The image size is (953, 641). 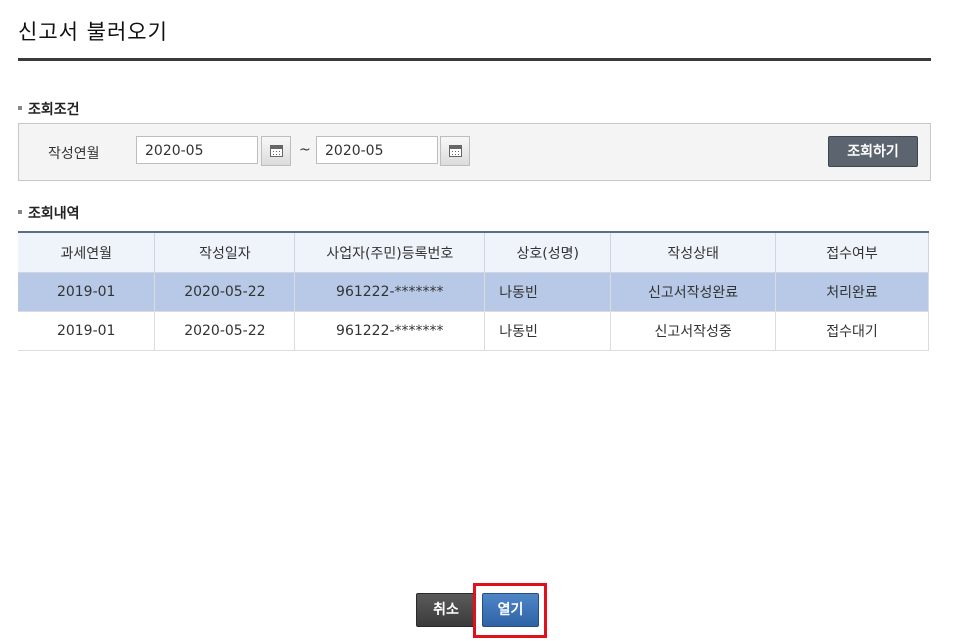 I want to click on title-divider, so click(x=474, y=59).